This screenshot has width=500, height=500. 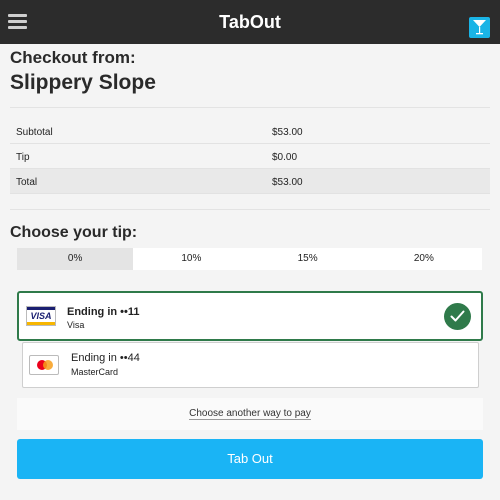 I want to click on payment-card-visa: VISA Ending in ••11 Visa, so click(x=250, y=316).